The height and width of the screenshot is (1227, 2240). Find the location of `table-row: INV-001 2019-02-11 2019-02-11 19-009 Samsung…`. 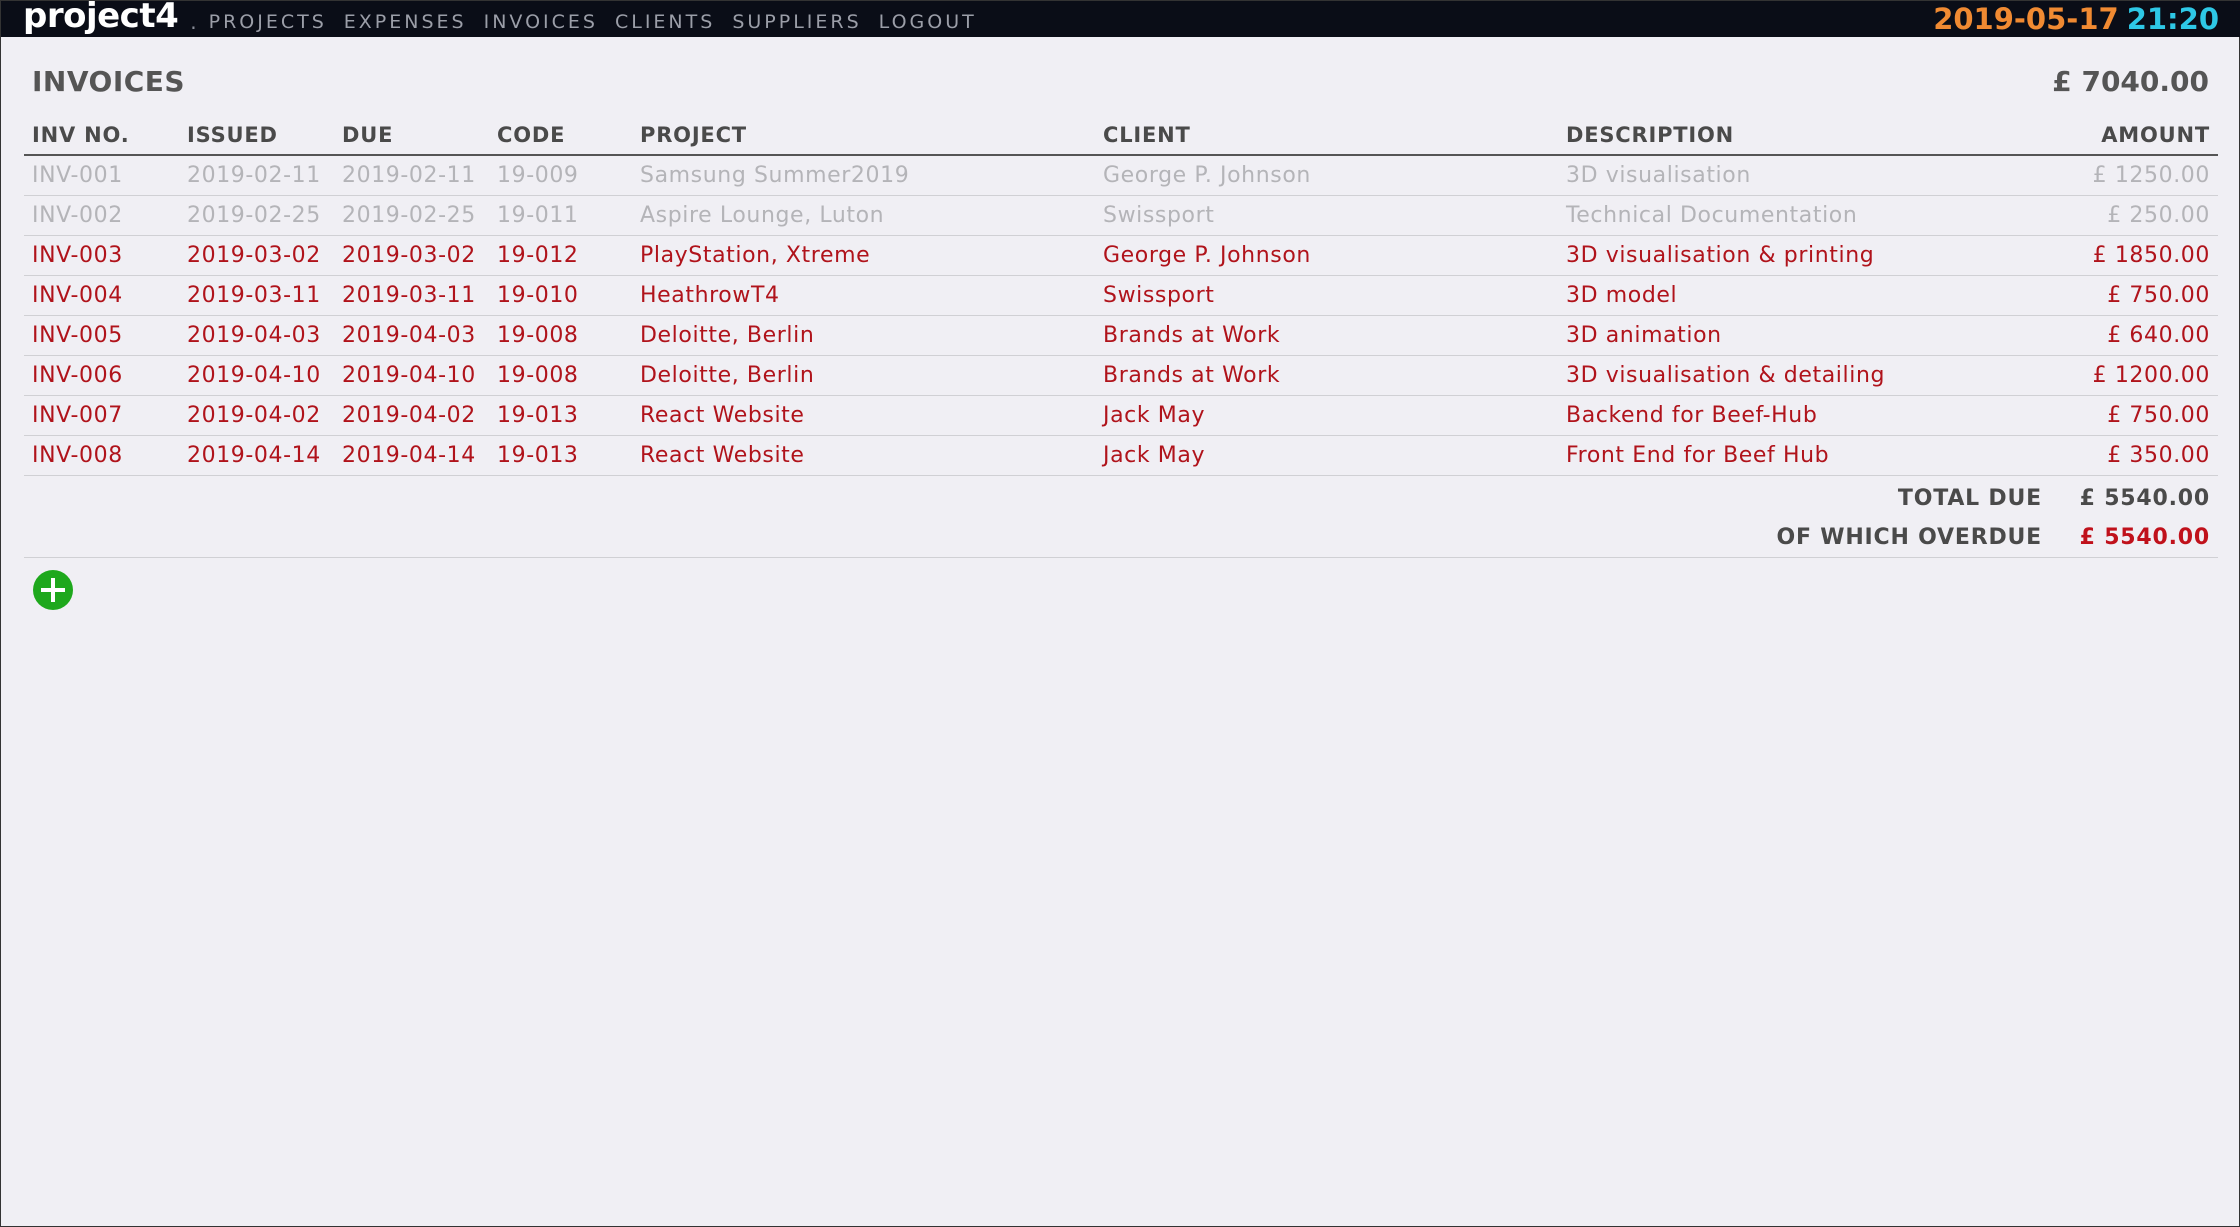

table-row: INV-001 2019-02-11 2019-02-11 19-009 Samsung… is located at coordinates (1121, 175).